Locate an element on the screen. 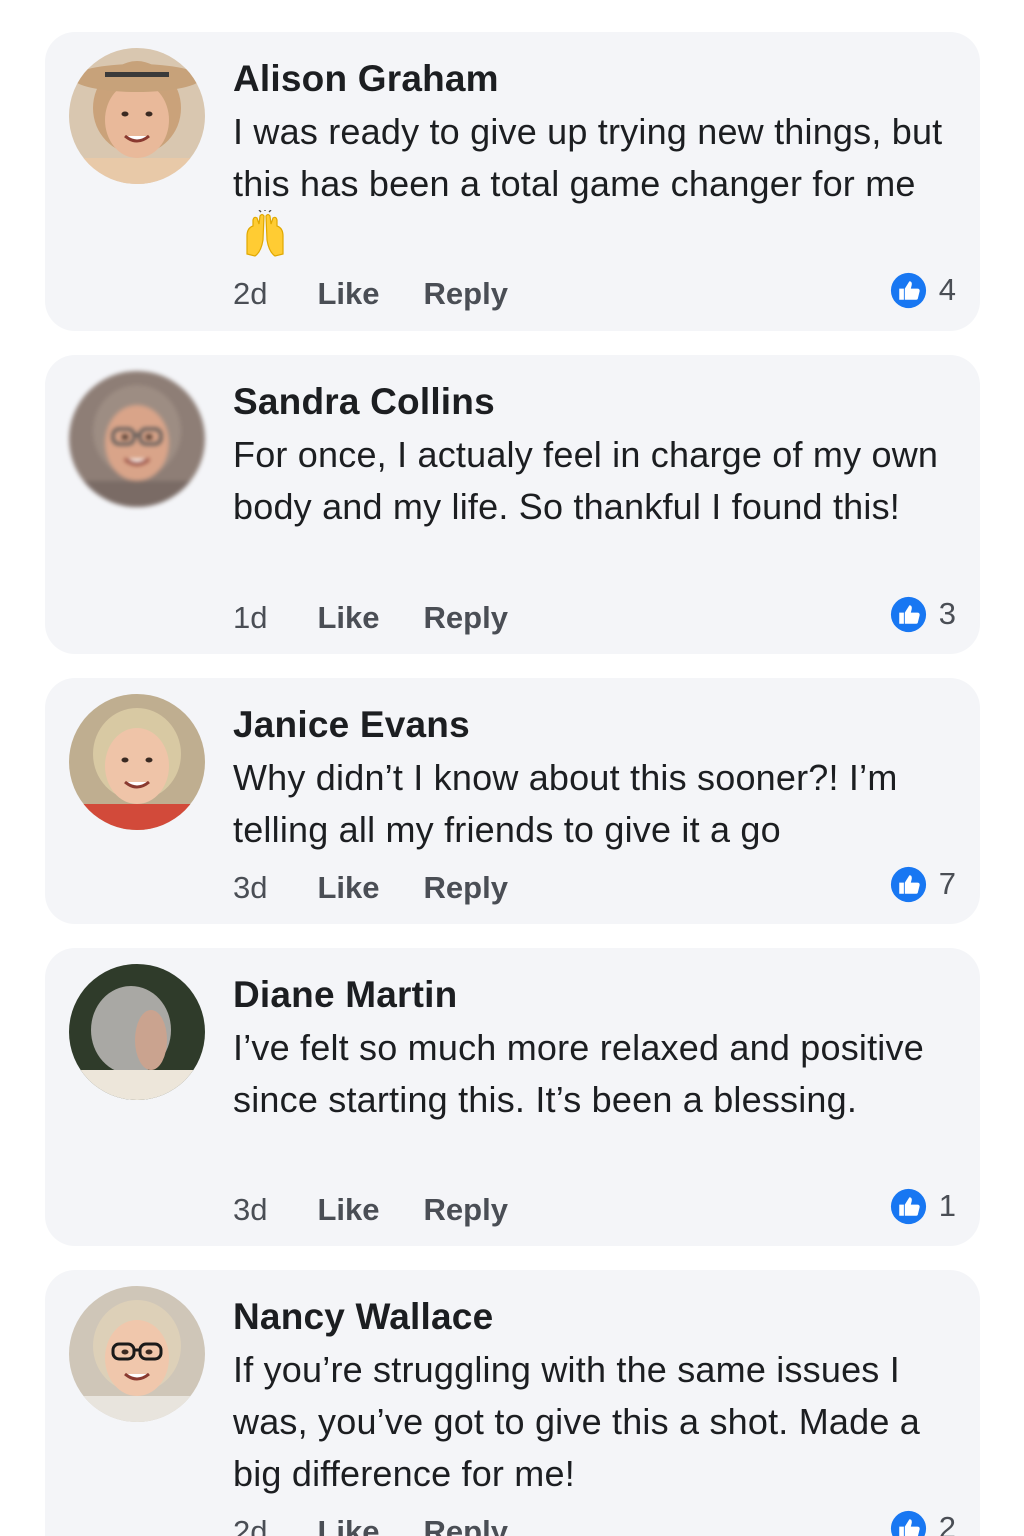 The height and width of the screenshot is (1536, 1024). reaction-count: 3 is located at coordinates (923, 614).